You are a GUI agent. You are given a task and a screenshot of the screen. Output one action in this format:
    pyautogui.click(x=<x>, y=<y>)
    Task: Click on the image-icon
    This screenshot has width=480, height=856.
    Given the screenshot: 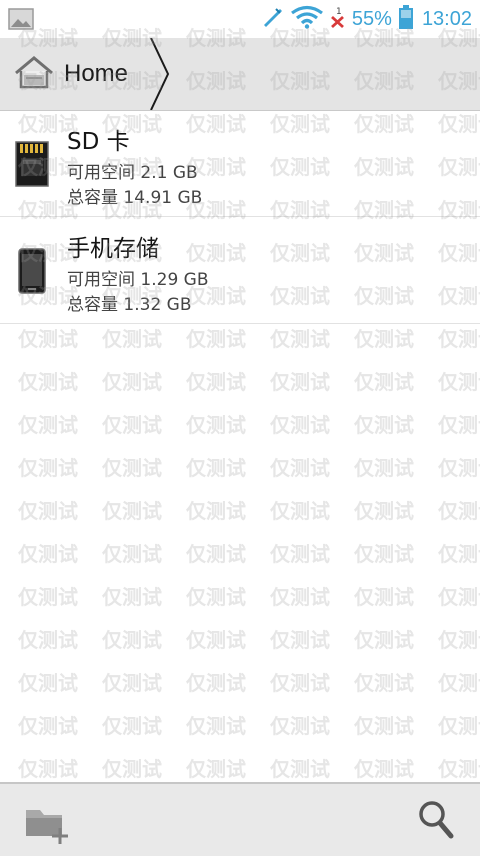 What is the action you would take?
    pyautogui.click(x=23, y=20)
    